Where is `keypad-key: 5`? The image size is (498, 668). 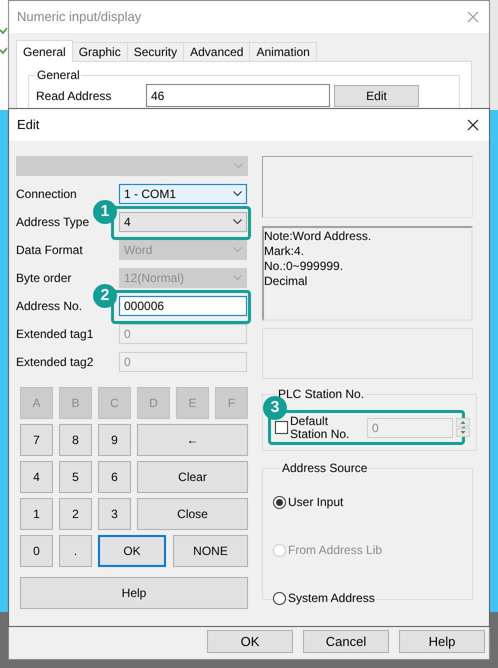
keypad-key: 5 is located at coordinates (75, 477).